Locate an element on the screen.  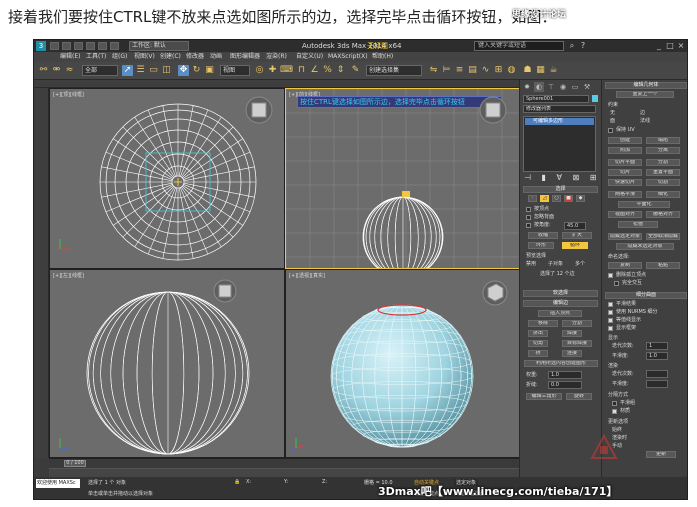
preview-multi-radio: 多个 is located at coordinates (580, 264).